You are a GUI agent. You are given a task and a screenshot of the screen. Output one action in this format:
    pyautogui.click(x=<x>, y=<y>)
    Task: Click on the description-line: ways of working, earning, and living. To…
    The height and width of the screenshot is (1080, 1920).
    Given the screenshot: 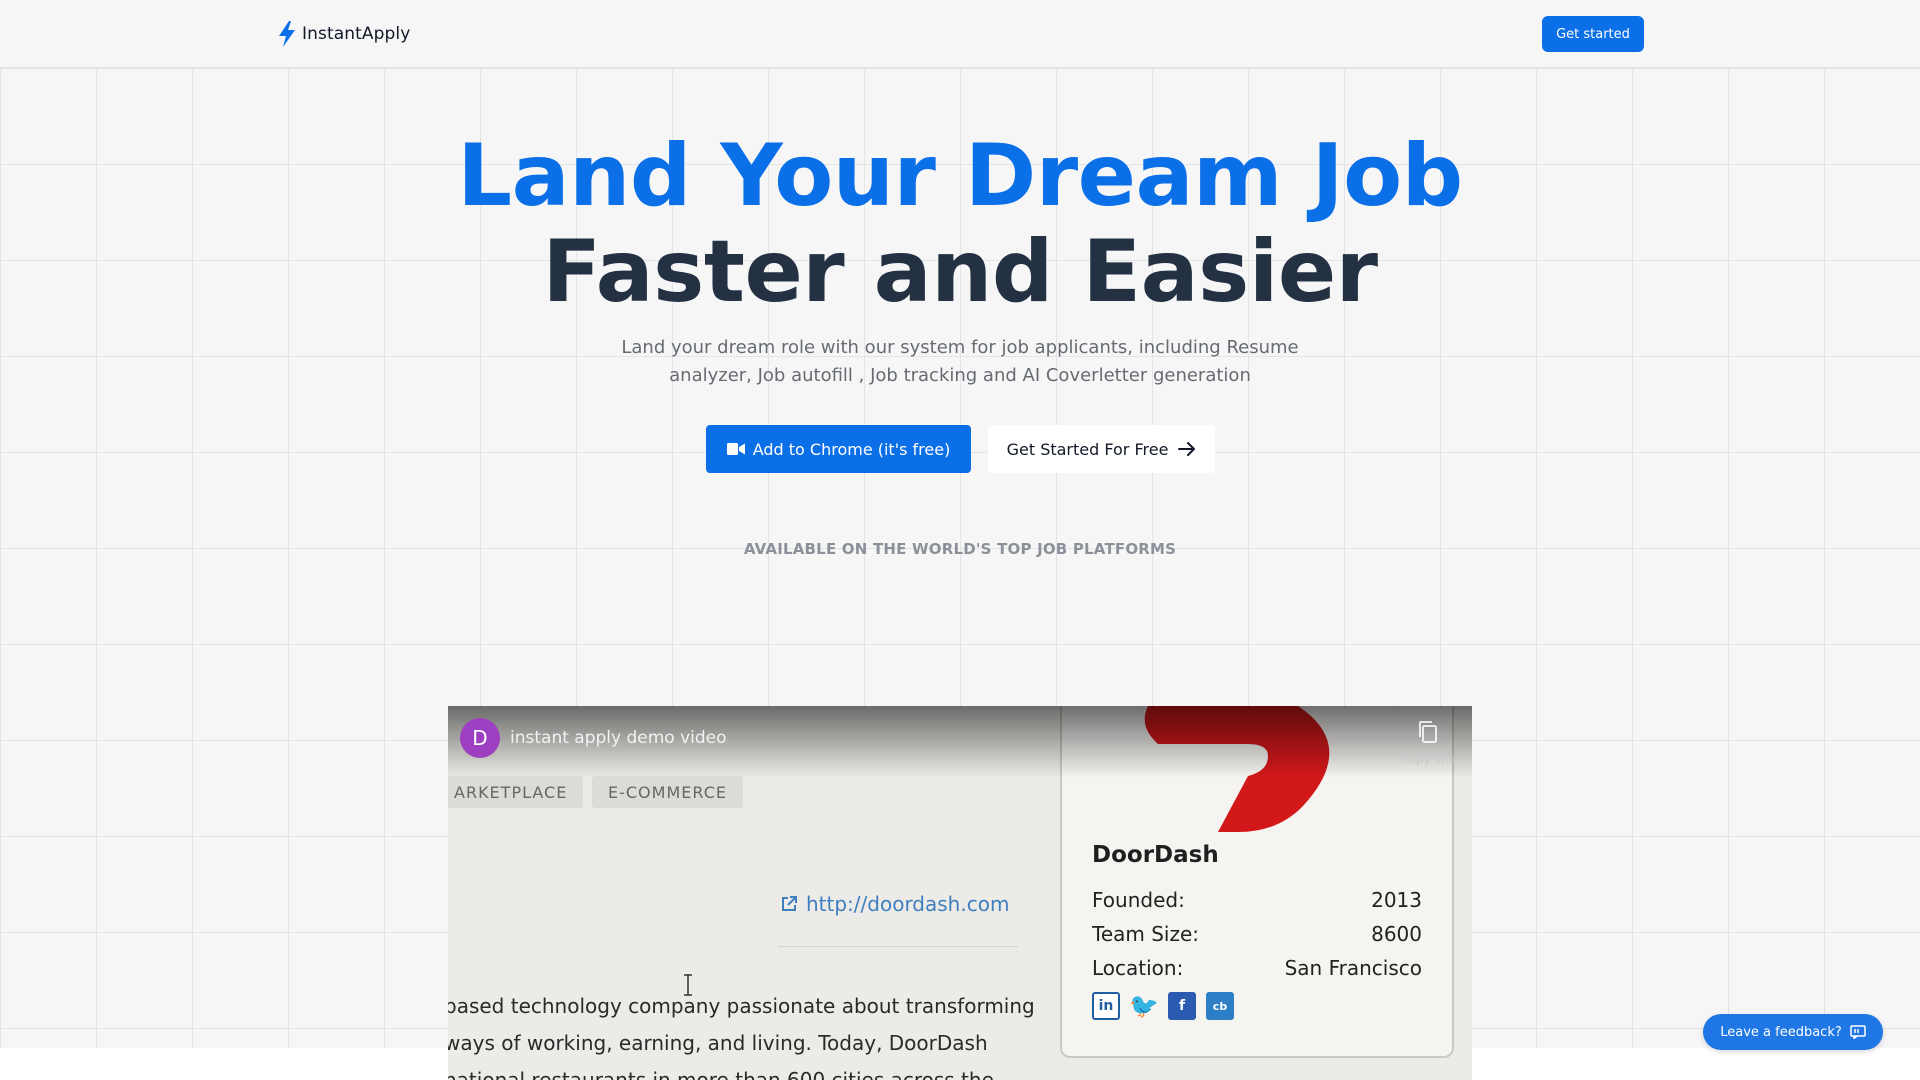 What is the action you would take?
    pyautogui.click(x=718, y=1043)
    